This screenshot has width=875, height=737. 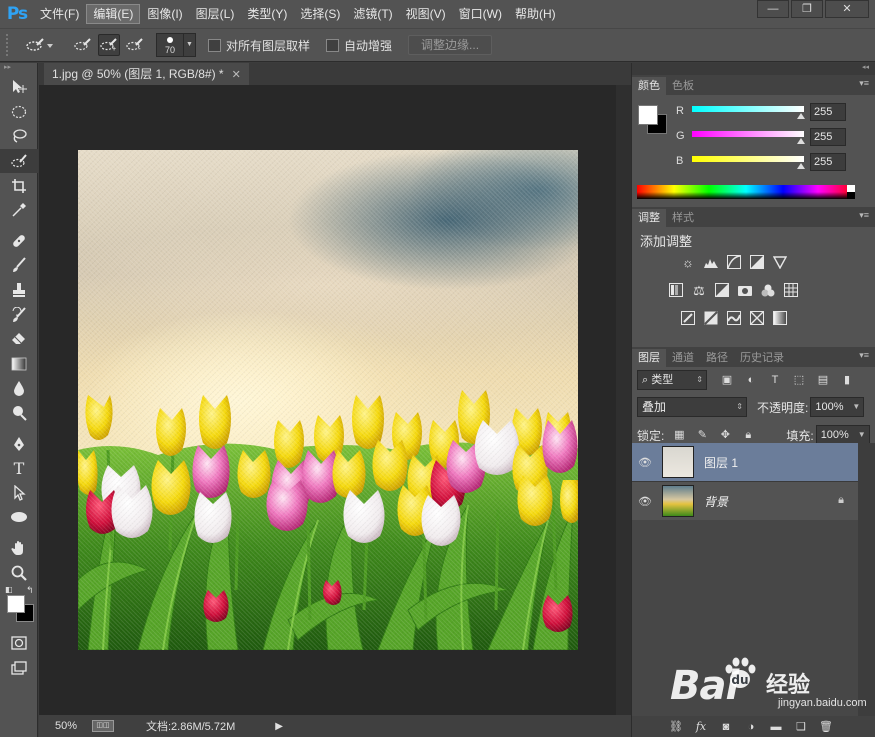 What do you see at coordinates (702, 435) in the screenshot?
I see `lock-image-pixels-icon: ✎` at bounding box center [702, 435].